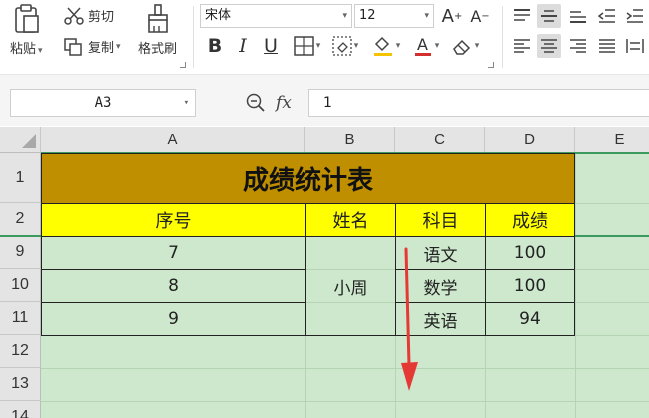 The image size is (649, 418). I want to click on table-cell-score: 94, so click(530, 319).